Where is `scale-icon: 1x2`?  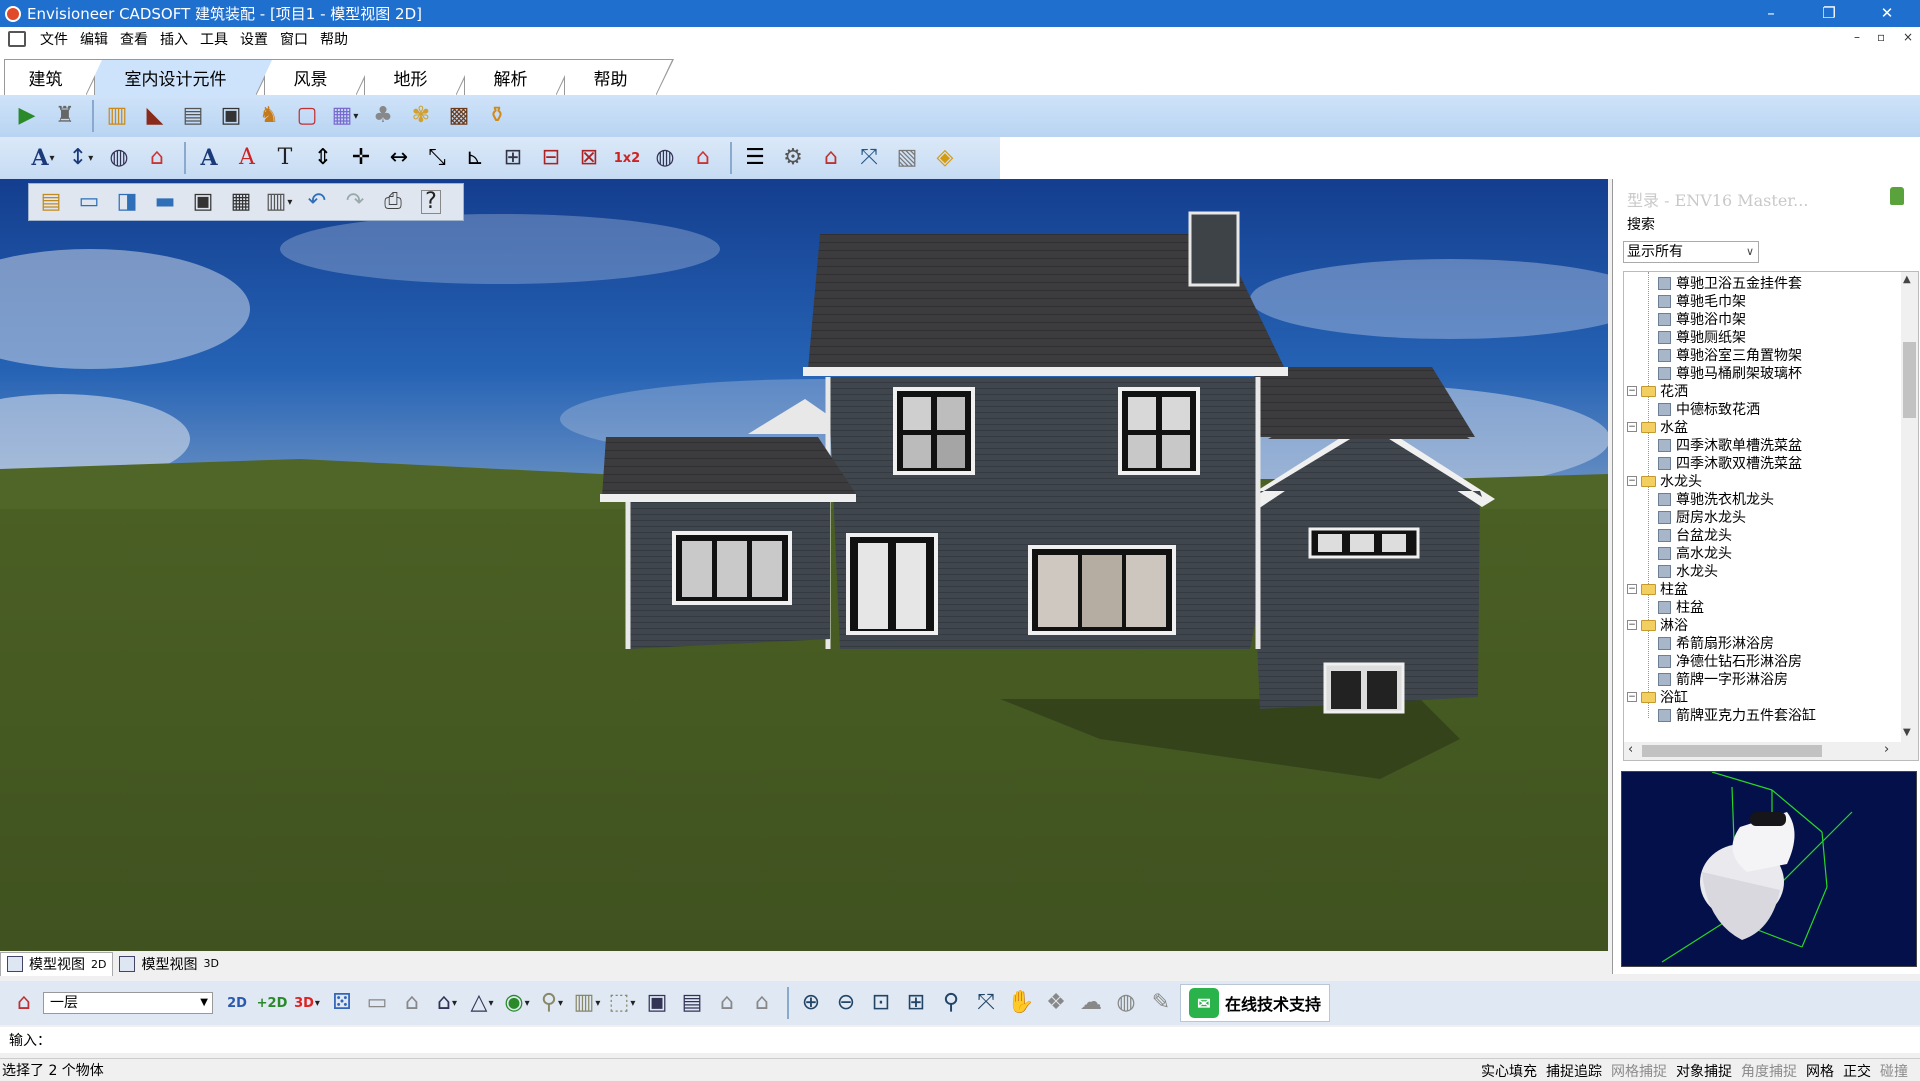
scale-icon: 1x2 is located at coordinates (627, 158).